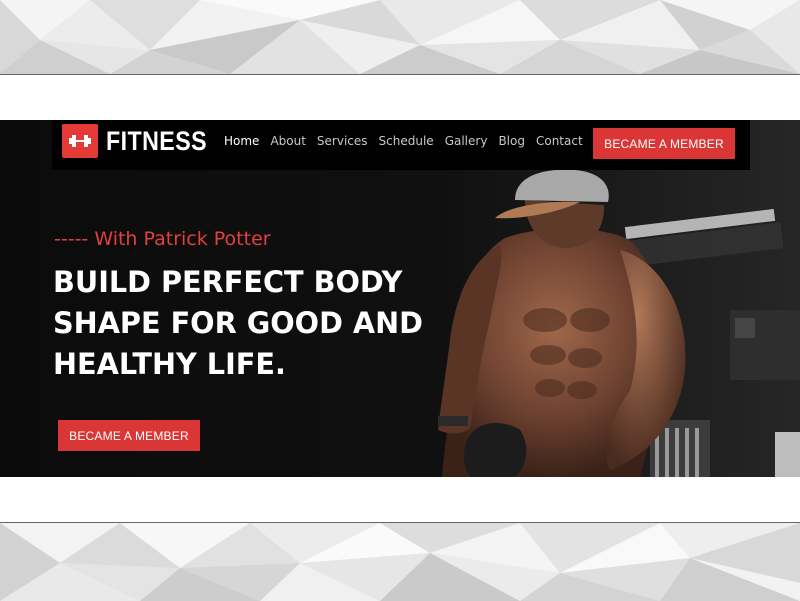  What do you see at coordinates (241, 141) in the screenshot?
I see `nav-link-home: Home` at bounding box center [241, 141].